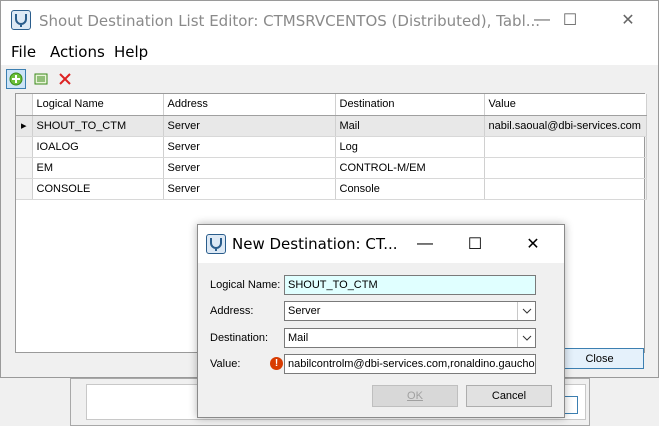  Describe the element at coordinates (24, 105) in the screenshot. I see `row-header-corner` at that location.